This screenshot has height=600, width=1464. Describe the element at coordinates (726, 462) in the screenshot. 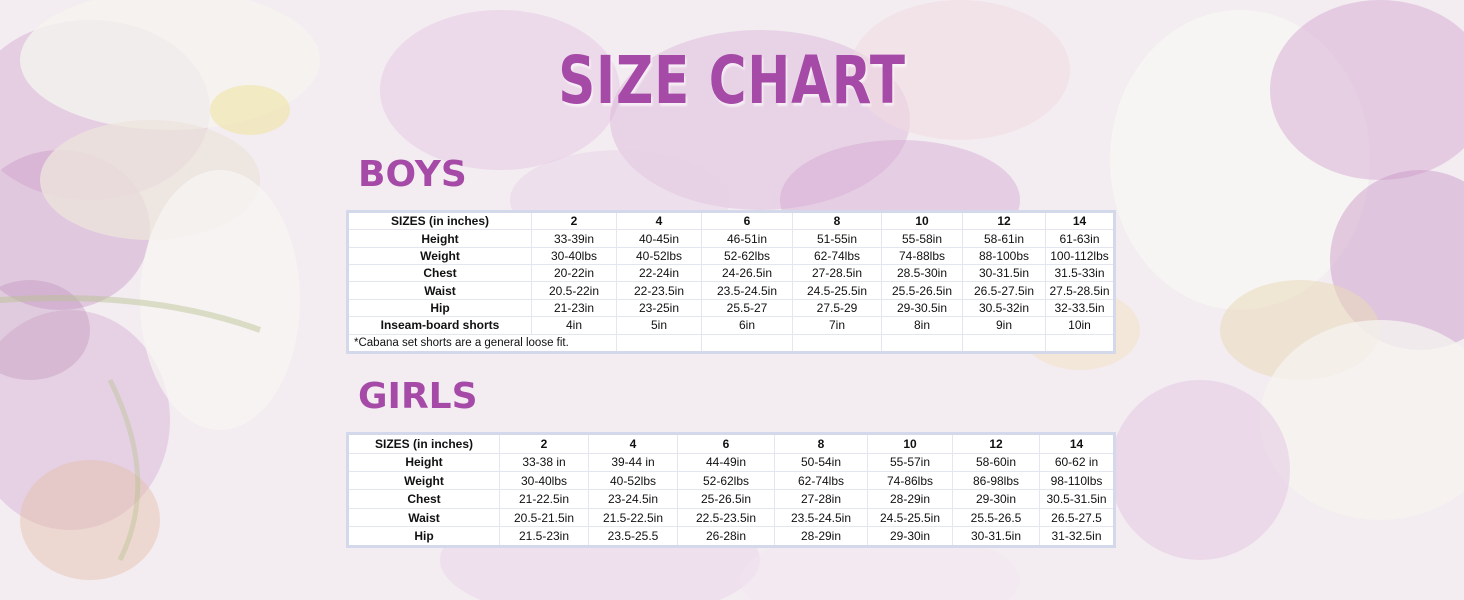

I see `table-cell: 44-49in` at that location.